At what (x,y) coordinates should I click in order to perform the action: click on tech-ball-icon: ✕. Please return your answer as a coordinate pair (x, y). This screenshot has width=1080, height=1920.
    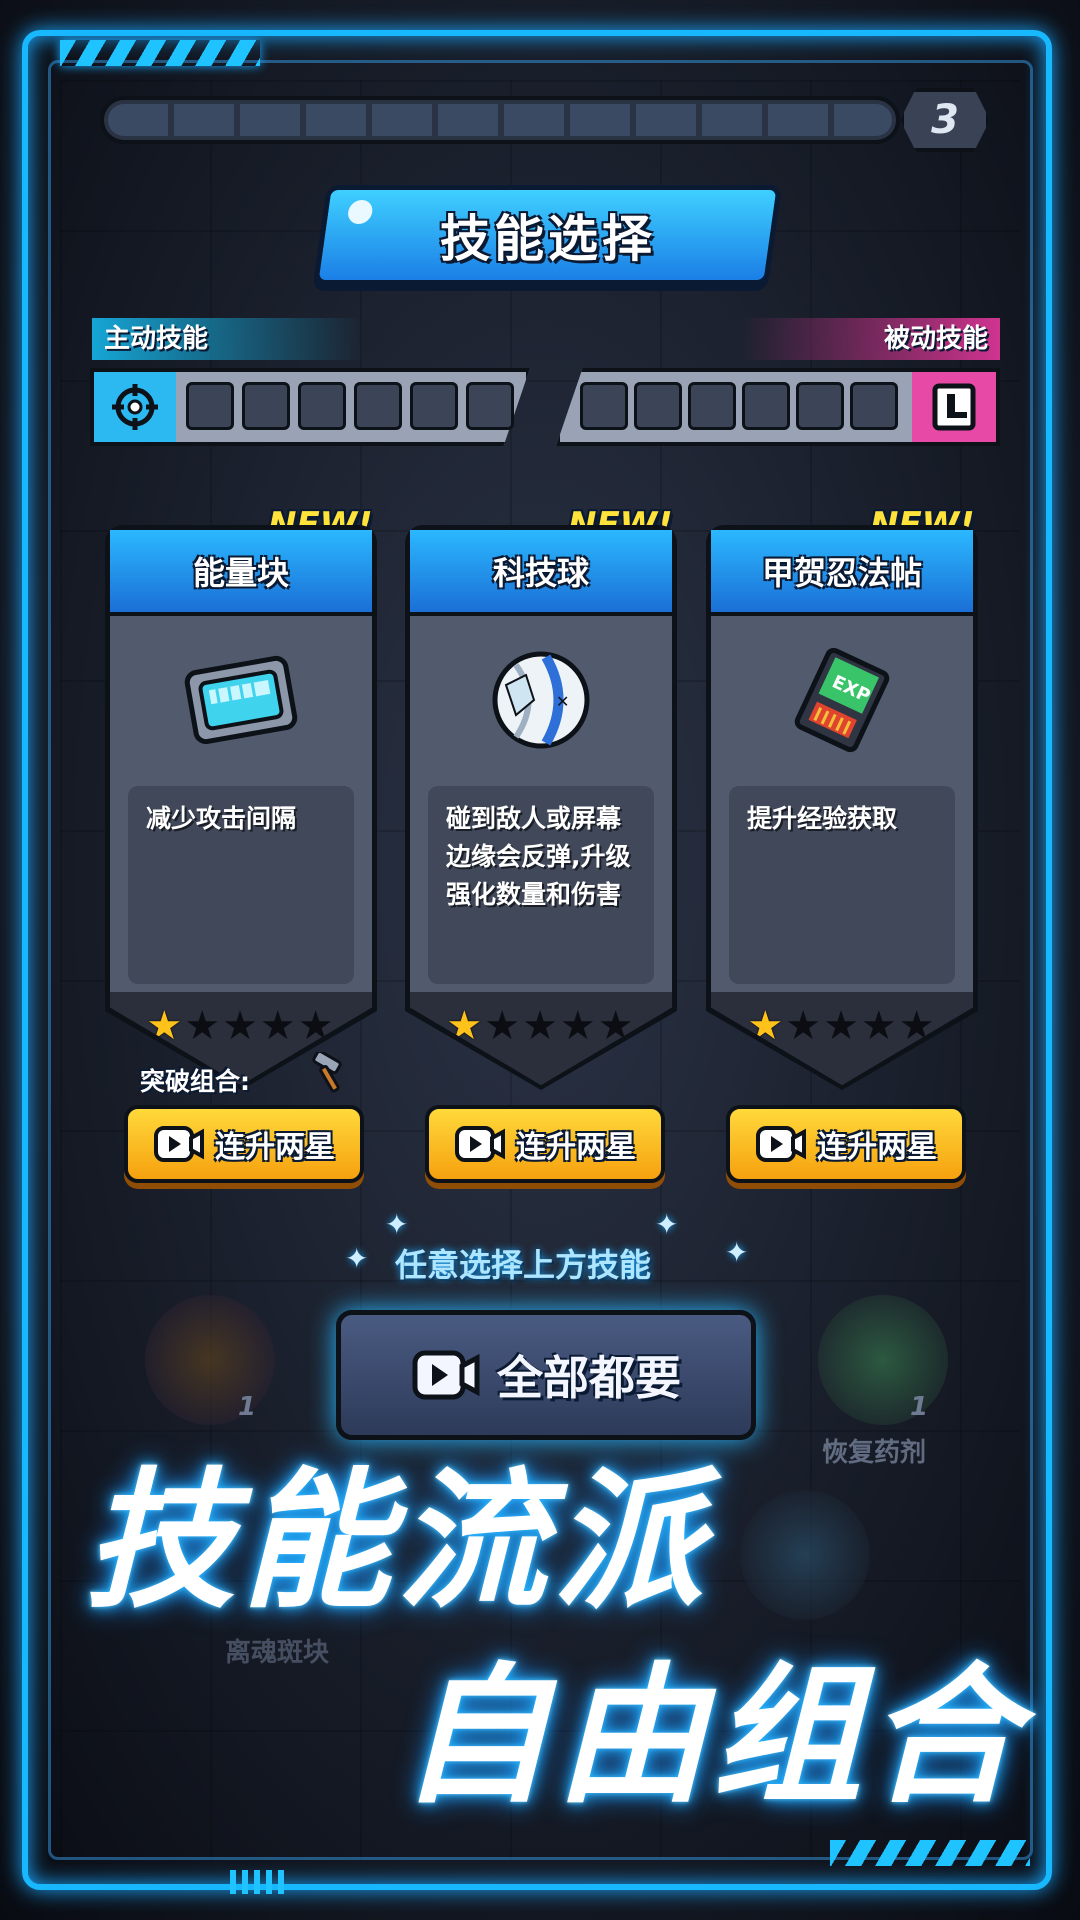
    Looking at the image, I should click on (541, 700).